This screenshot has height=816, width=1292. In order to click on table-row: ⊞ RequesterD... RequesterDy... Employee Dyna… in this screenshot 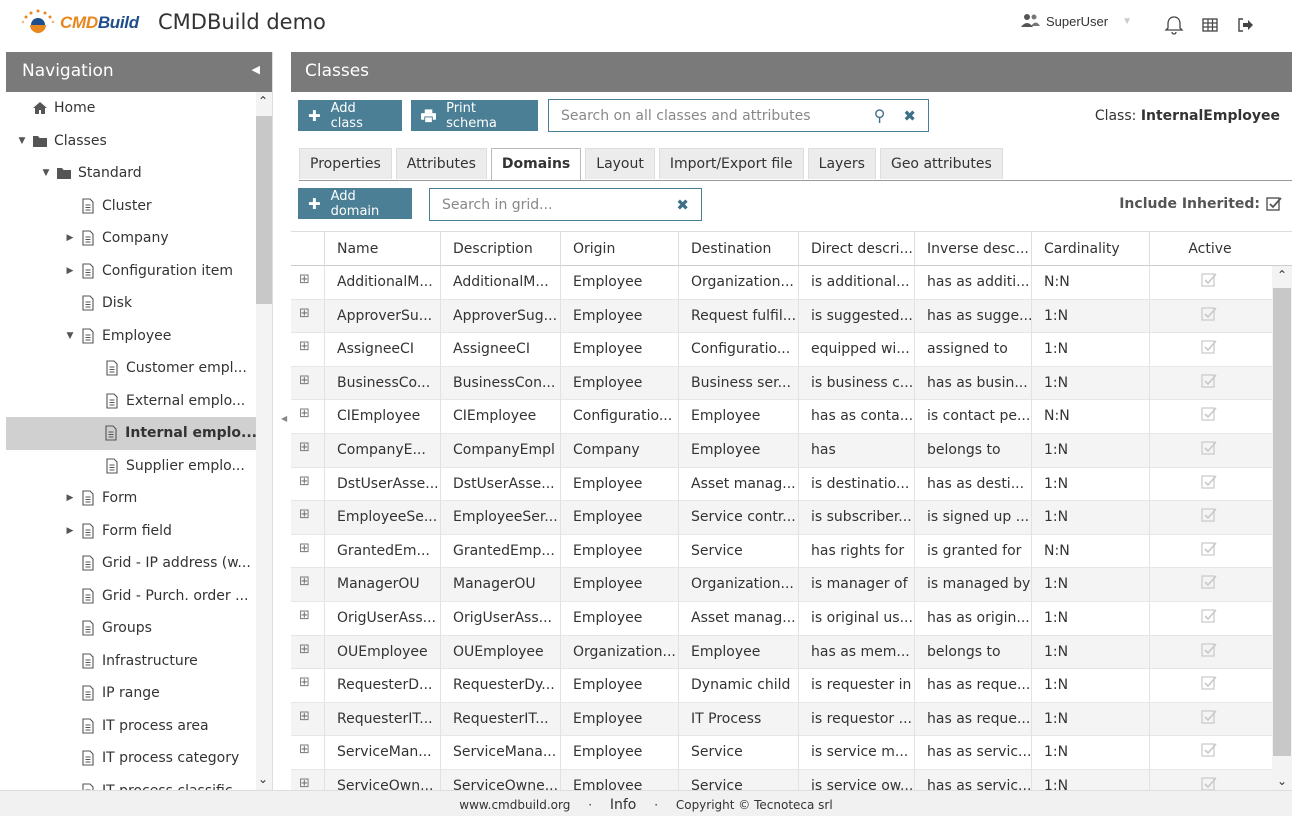, I will do `click(781, 686)`.